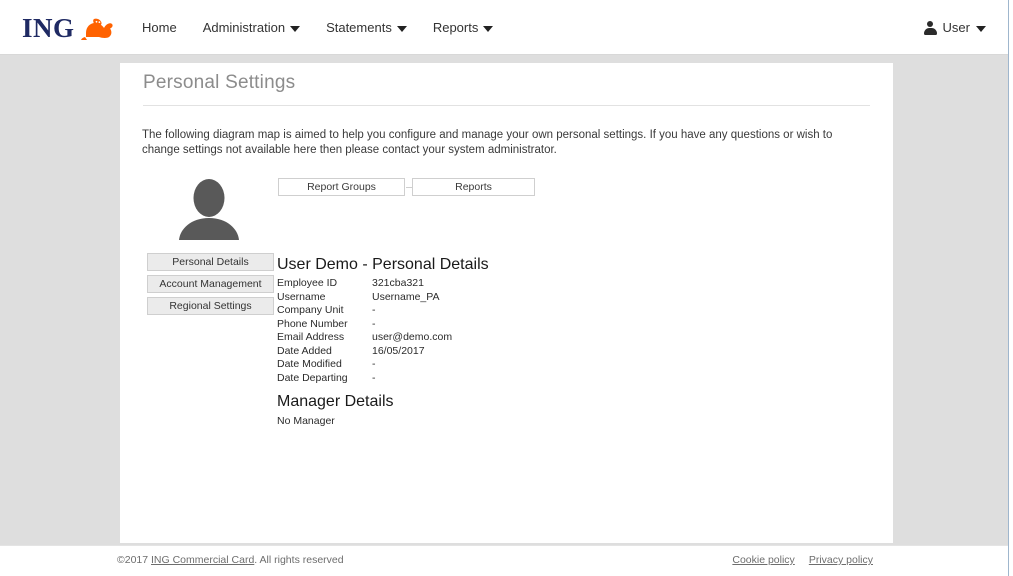 This screenshot has width=1013, height=576. I want to click on detail-key: Username, so click(301, 296).